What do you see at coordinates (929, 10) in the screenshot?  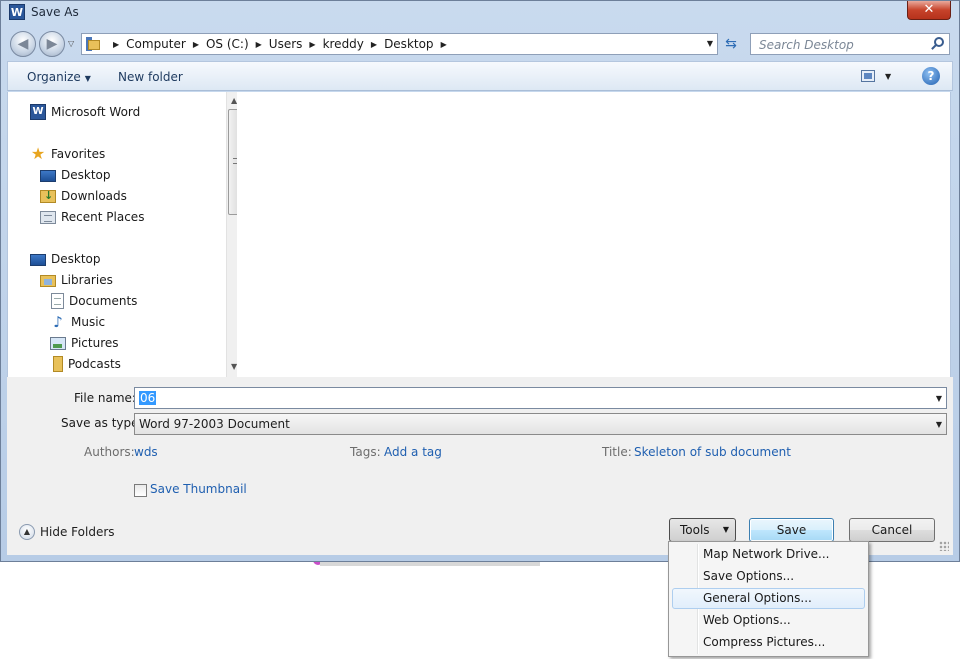 I see `close-button: ✕` at bounding box center [929, 10].